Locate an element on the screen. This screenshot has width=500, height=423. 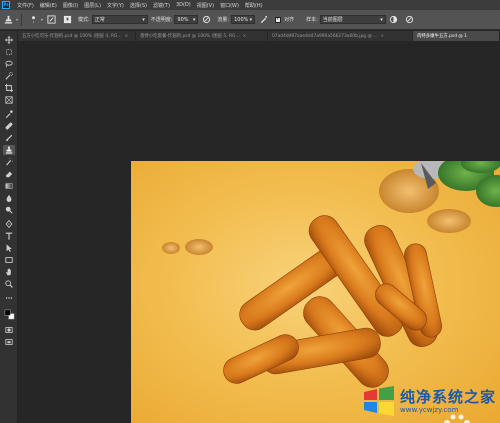
clone-stamp-preset-icon is located at coordinates (8, 20).